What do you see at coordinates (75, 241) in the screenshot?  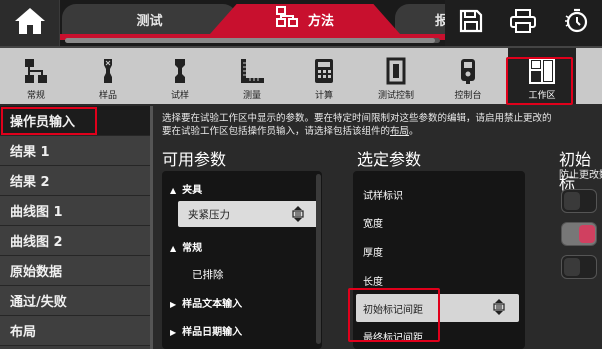 I see `sidebar-item-graph-2: 曲线图 2` at bounding box center [75, 241].